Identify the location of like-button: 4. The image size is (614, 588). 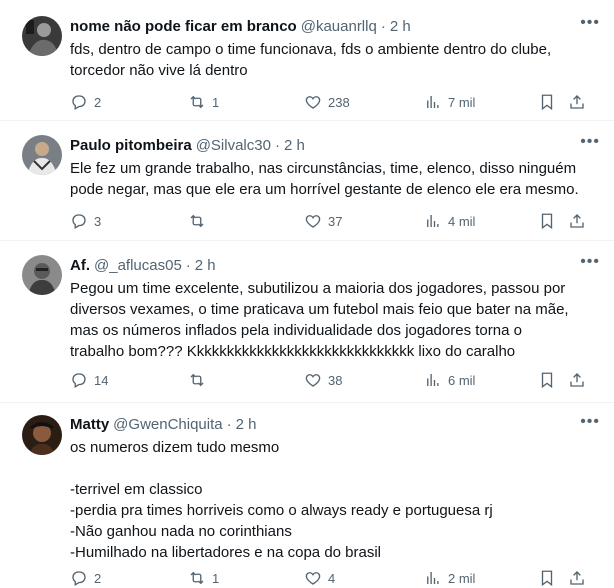
(319, 578).